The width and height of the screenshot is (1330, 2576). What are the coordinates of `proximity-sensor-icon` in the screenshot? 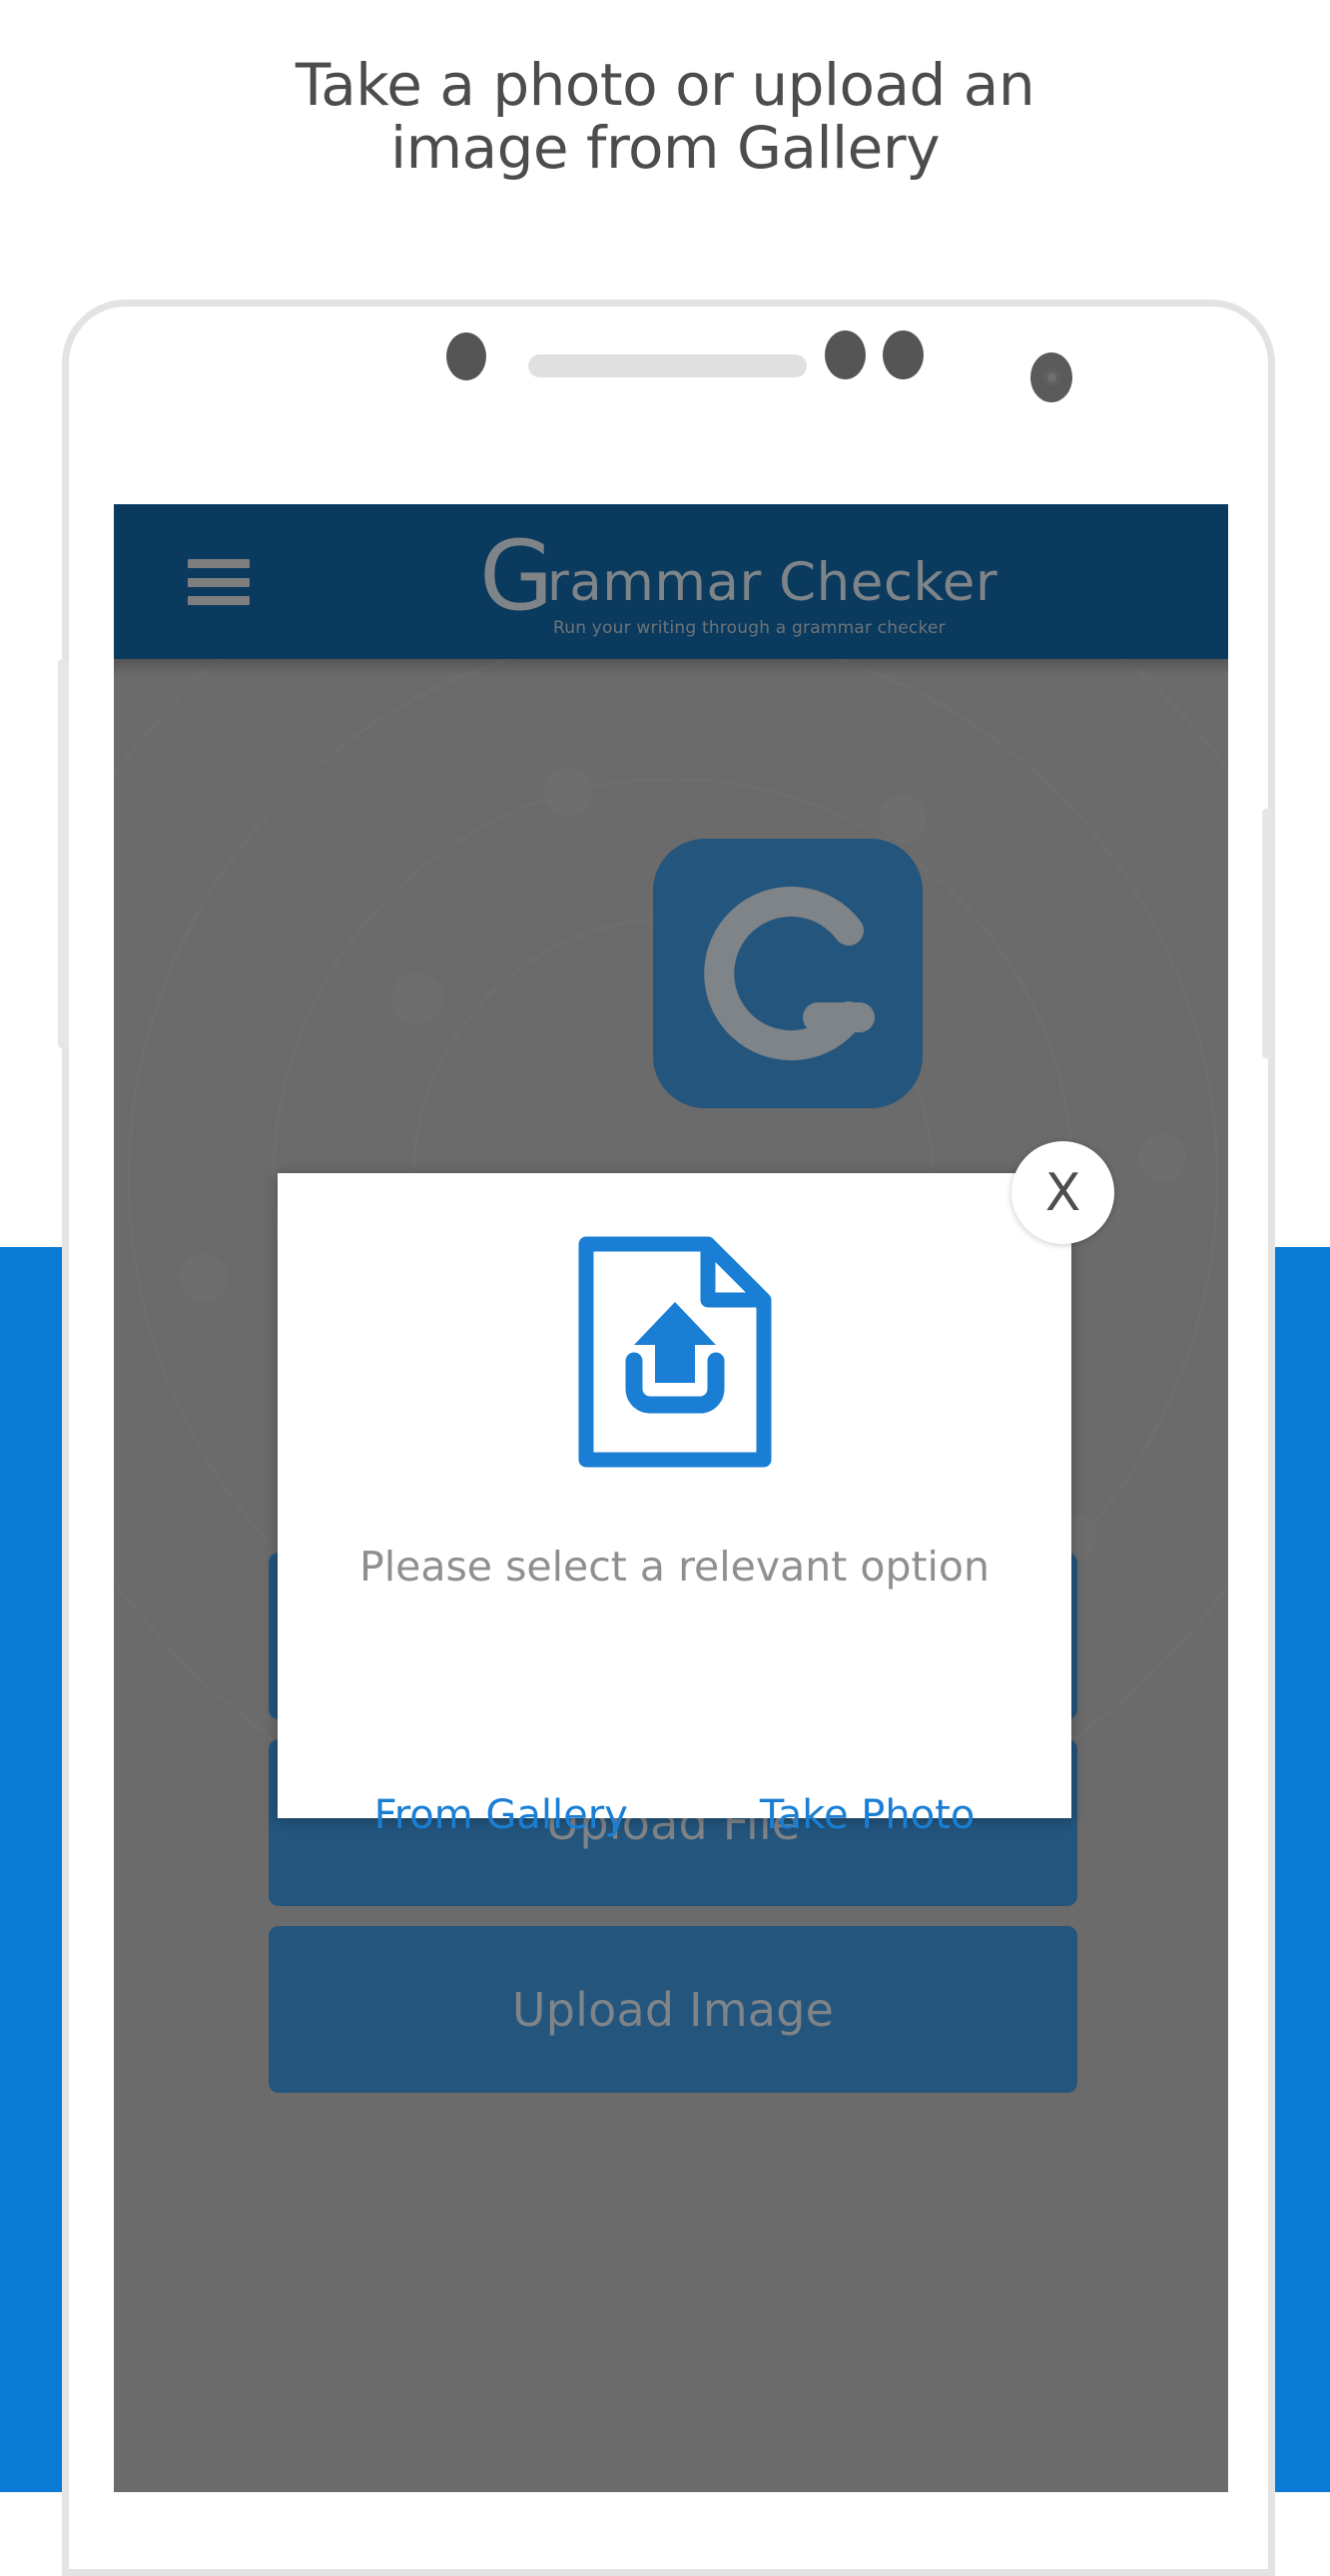 It's located at (466, 356).